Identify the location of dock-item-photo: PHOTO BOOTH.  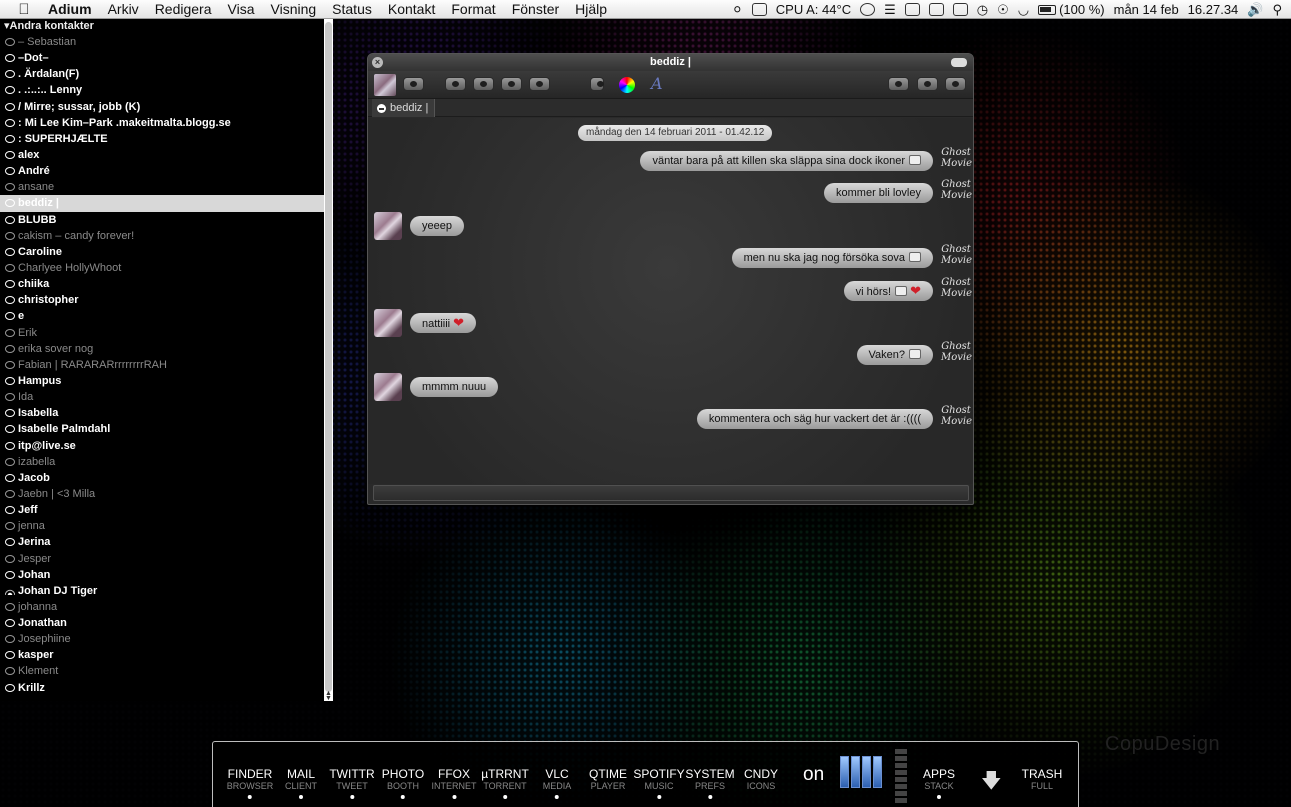
(403, 783).